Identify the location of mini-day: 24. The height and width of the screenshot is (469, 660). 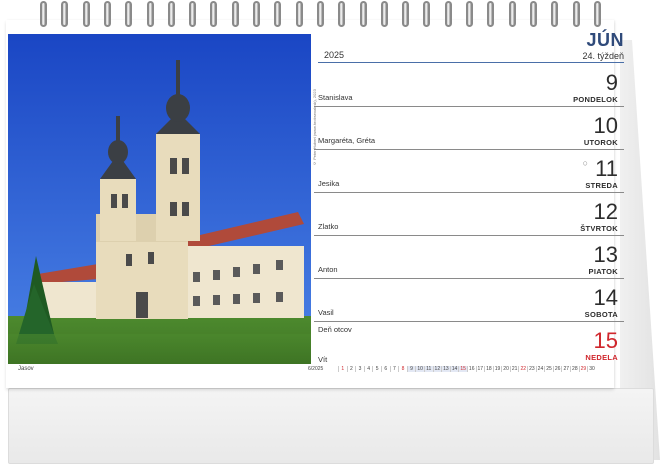
(540, 369).